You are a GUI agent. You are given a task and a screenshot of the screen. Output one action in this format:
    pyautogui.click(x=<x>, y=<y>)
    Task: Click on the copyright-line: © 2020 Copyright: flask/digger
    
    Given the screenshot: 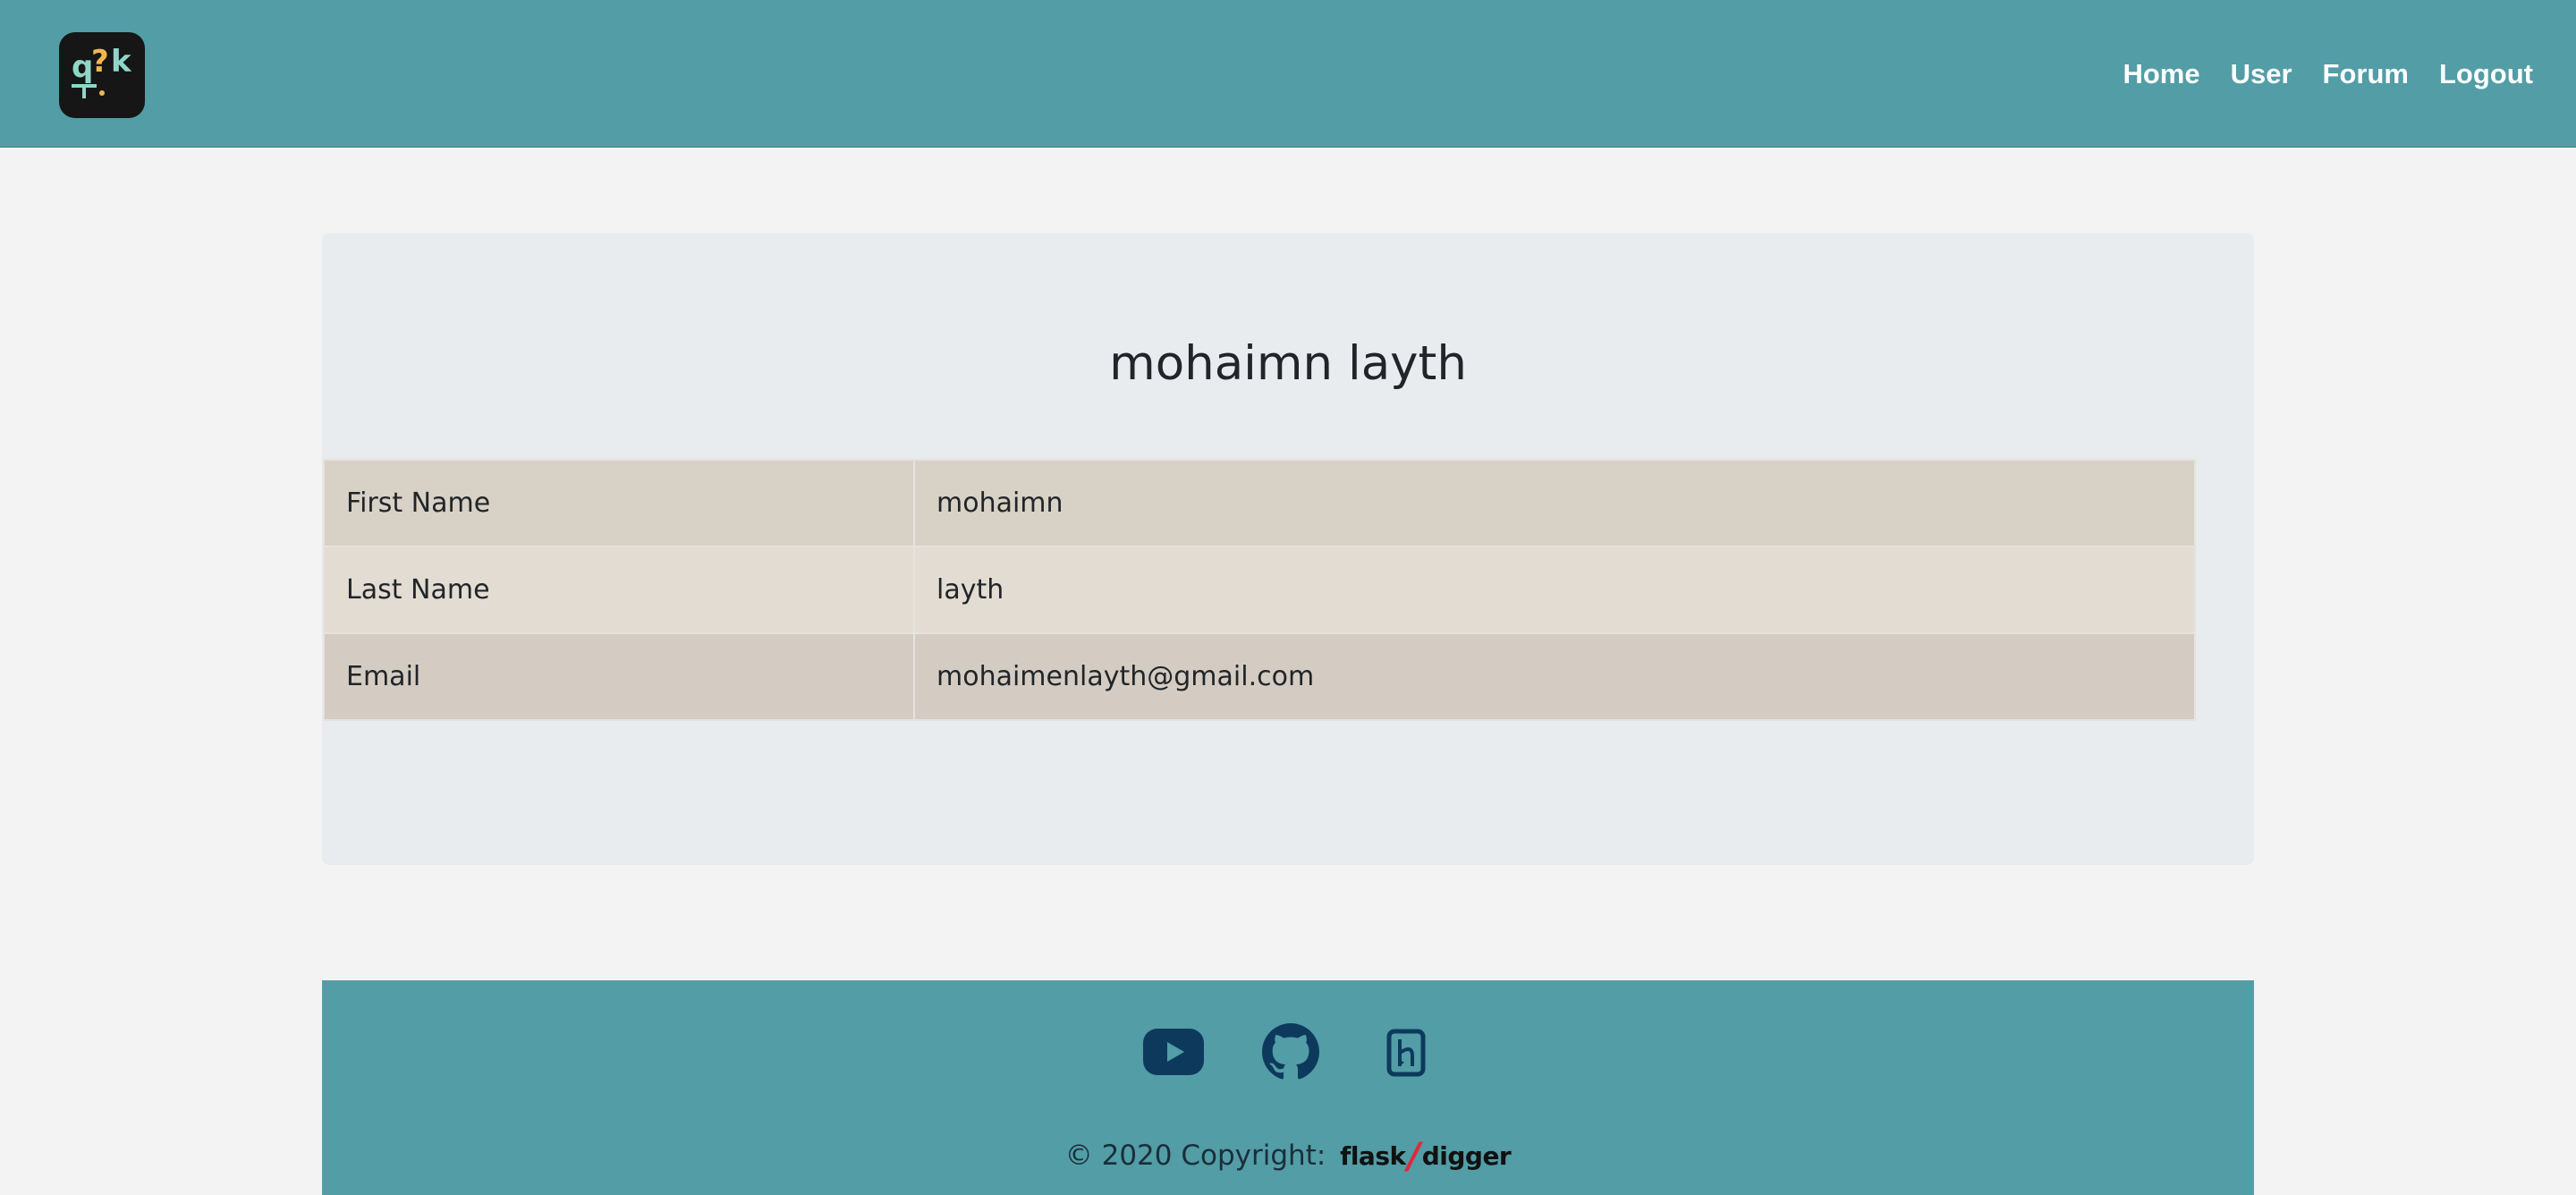 What is the action you would take?
    pyautogui.click(x=1288, y=1156)
    